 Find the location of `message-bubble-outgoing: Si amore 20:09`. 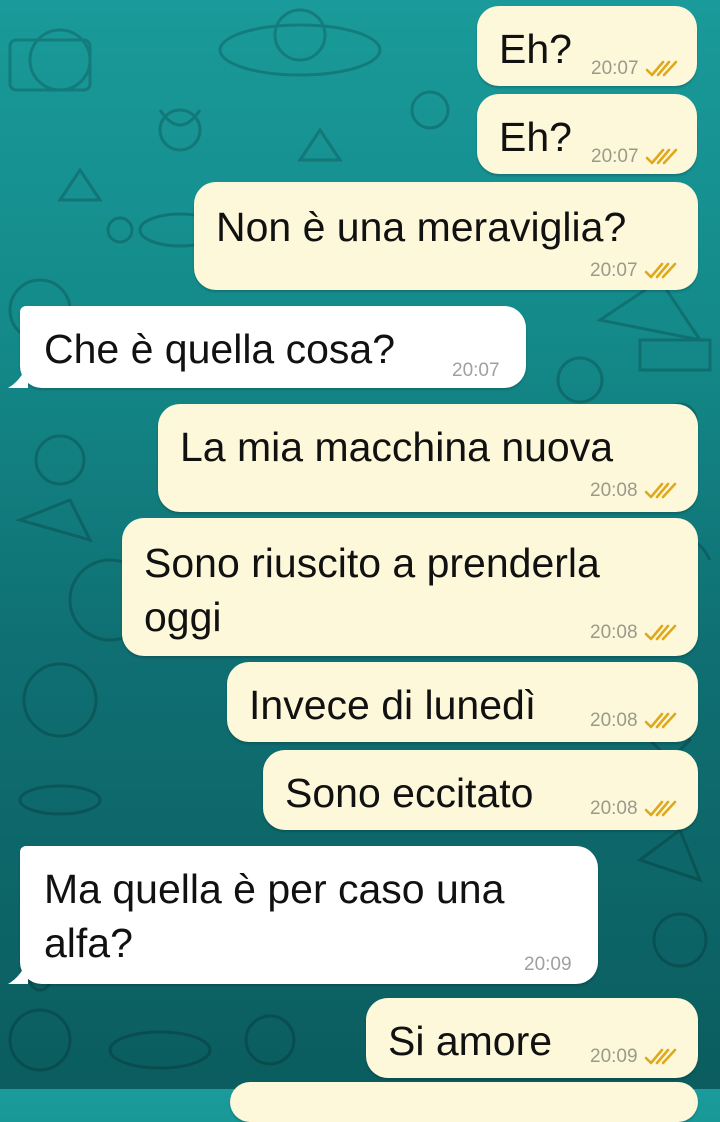

message-bubble-outgoing: Si amore 20:09 is located at coordinates (532, 1038).